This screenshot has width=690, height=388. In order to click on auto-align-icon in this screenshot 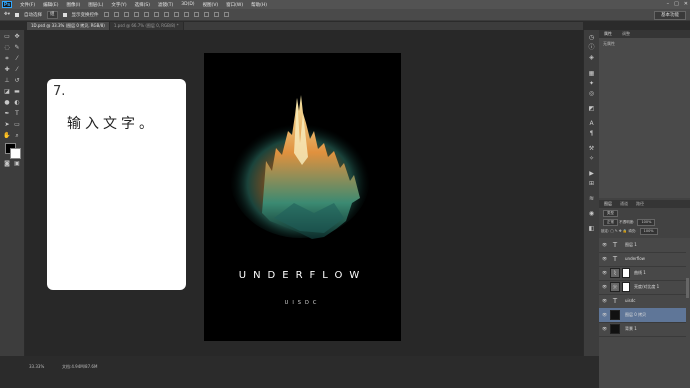, I will do `click(226, 14)`.